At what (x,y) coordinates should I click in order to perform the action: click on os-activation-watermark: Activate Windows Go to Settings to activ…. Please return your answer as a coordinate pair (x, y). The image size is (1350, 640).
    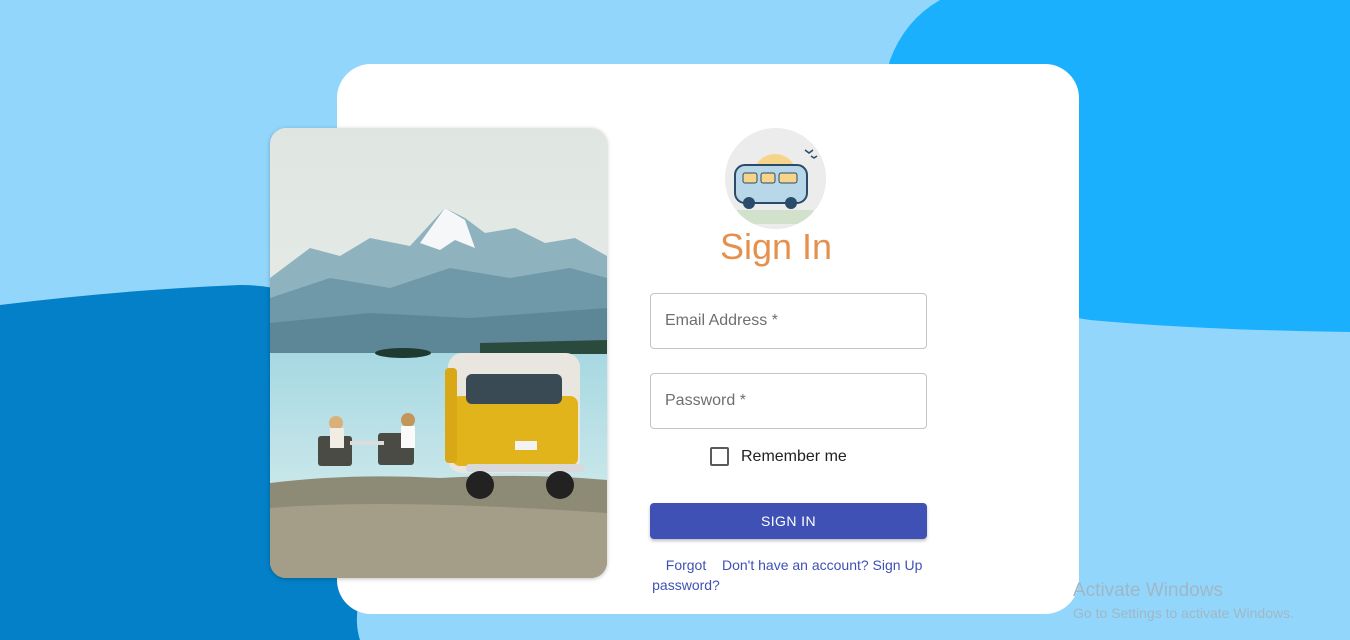
    Looking at the image, I should click on (1183, 600).